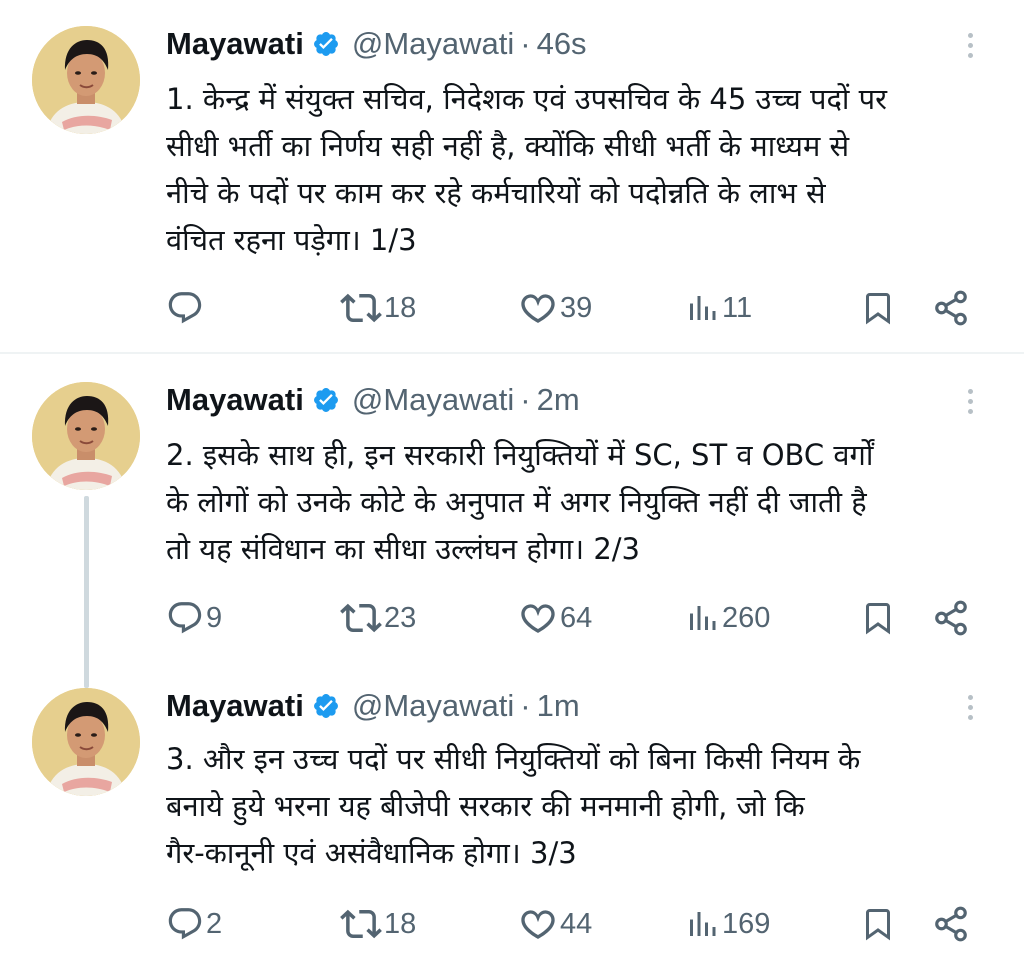 This screenshot has height=956, width=1024. I want to click on views-button: 11, so click(718, 308).